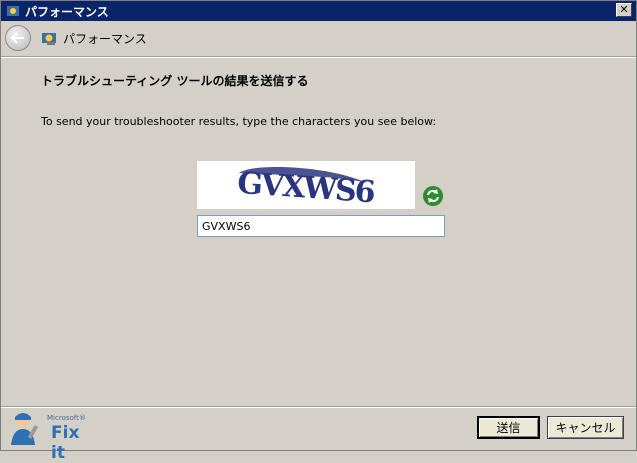  What do you see at coordinates (67, 11) in the screenshot?
I see `window-title: パフォーマンス` at bounding box center [67, 11].